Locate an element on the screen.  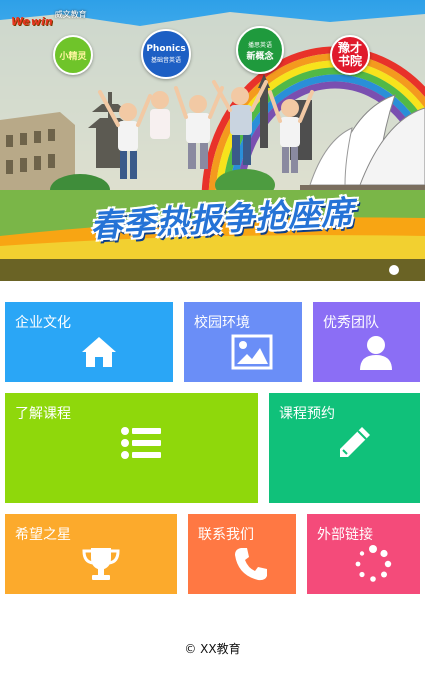
tile-label: 校园环境 is located at coordinates (222, 323).